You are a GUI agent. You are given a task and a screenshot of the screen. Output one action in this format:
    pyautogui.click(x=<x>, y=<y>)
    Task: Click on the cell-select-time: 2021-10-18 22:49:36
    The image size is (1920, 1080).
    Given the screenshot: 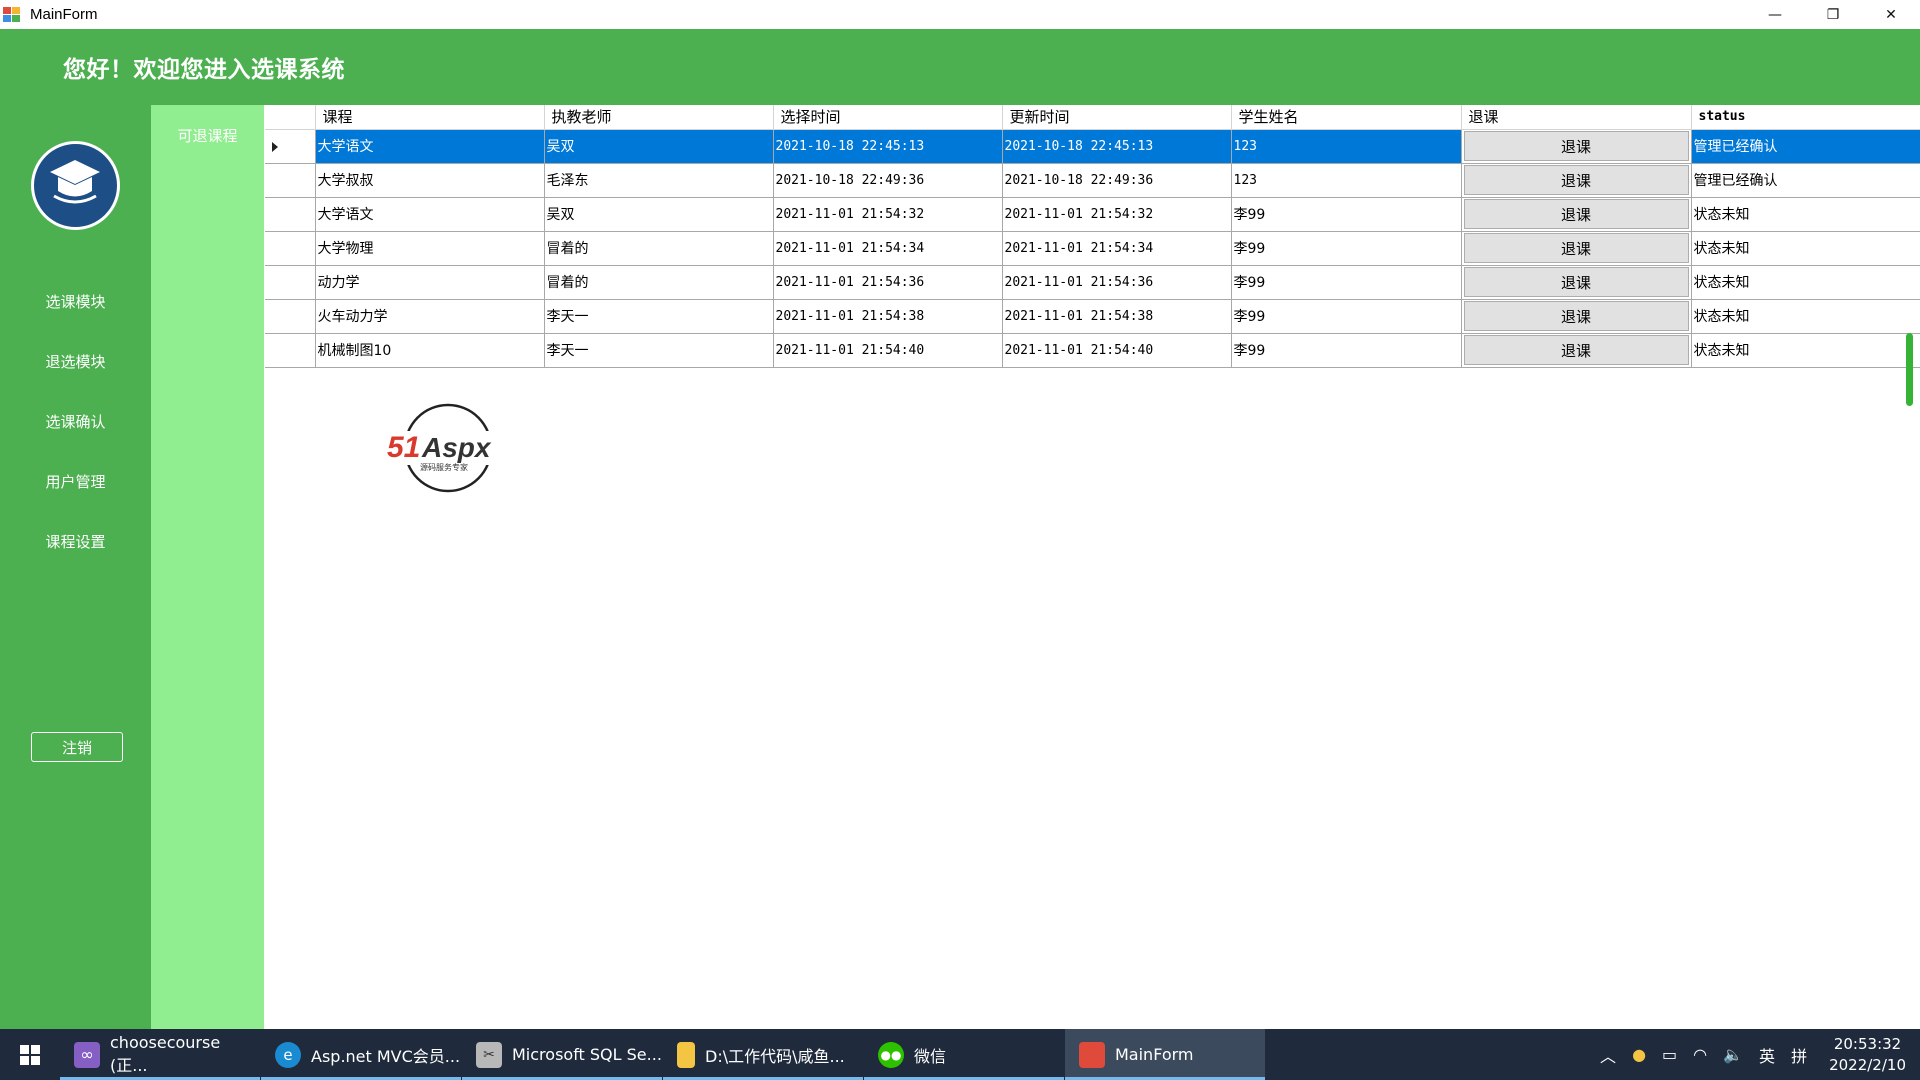 What is the action you would take?
    pyautogui.click(x=888, y=180)
    